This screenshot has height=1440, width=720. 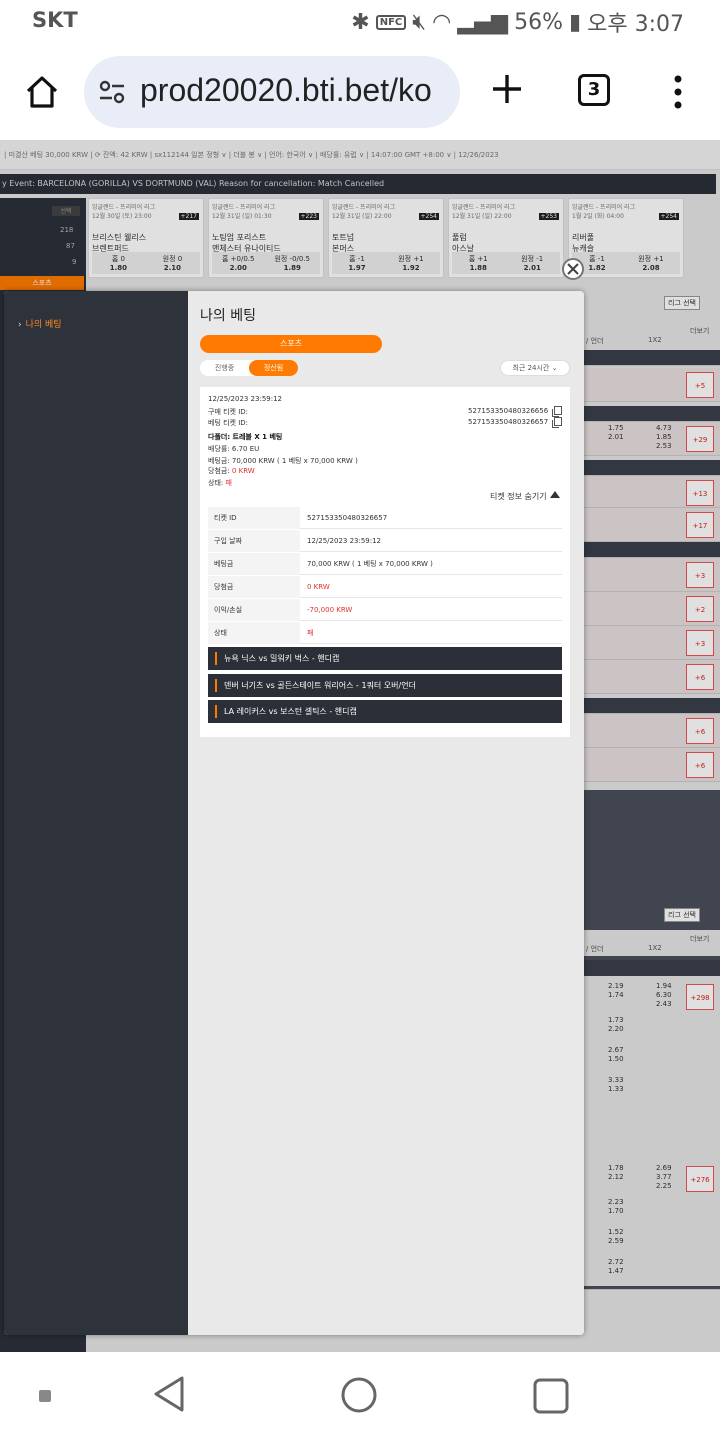 What do you see at coordinates (385, 518) in the screenshot?
I see `table-row: 티켓 ID 527153350480326657` at bounding box center [385, 518].